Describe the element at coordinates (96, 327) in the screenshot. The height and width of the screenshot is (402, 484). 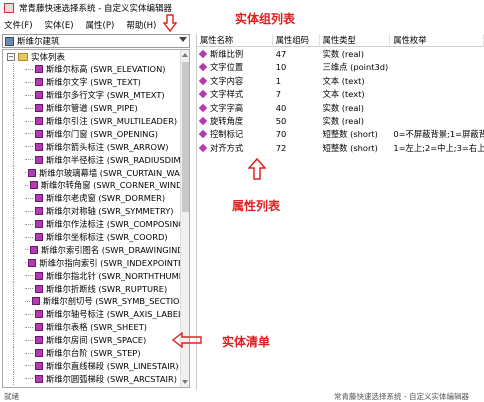
I see `tree-item: 斯维尔表格 (SWR_SHEET)` at that location.